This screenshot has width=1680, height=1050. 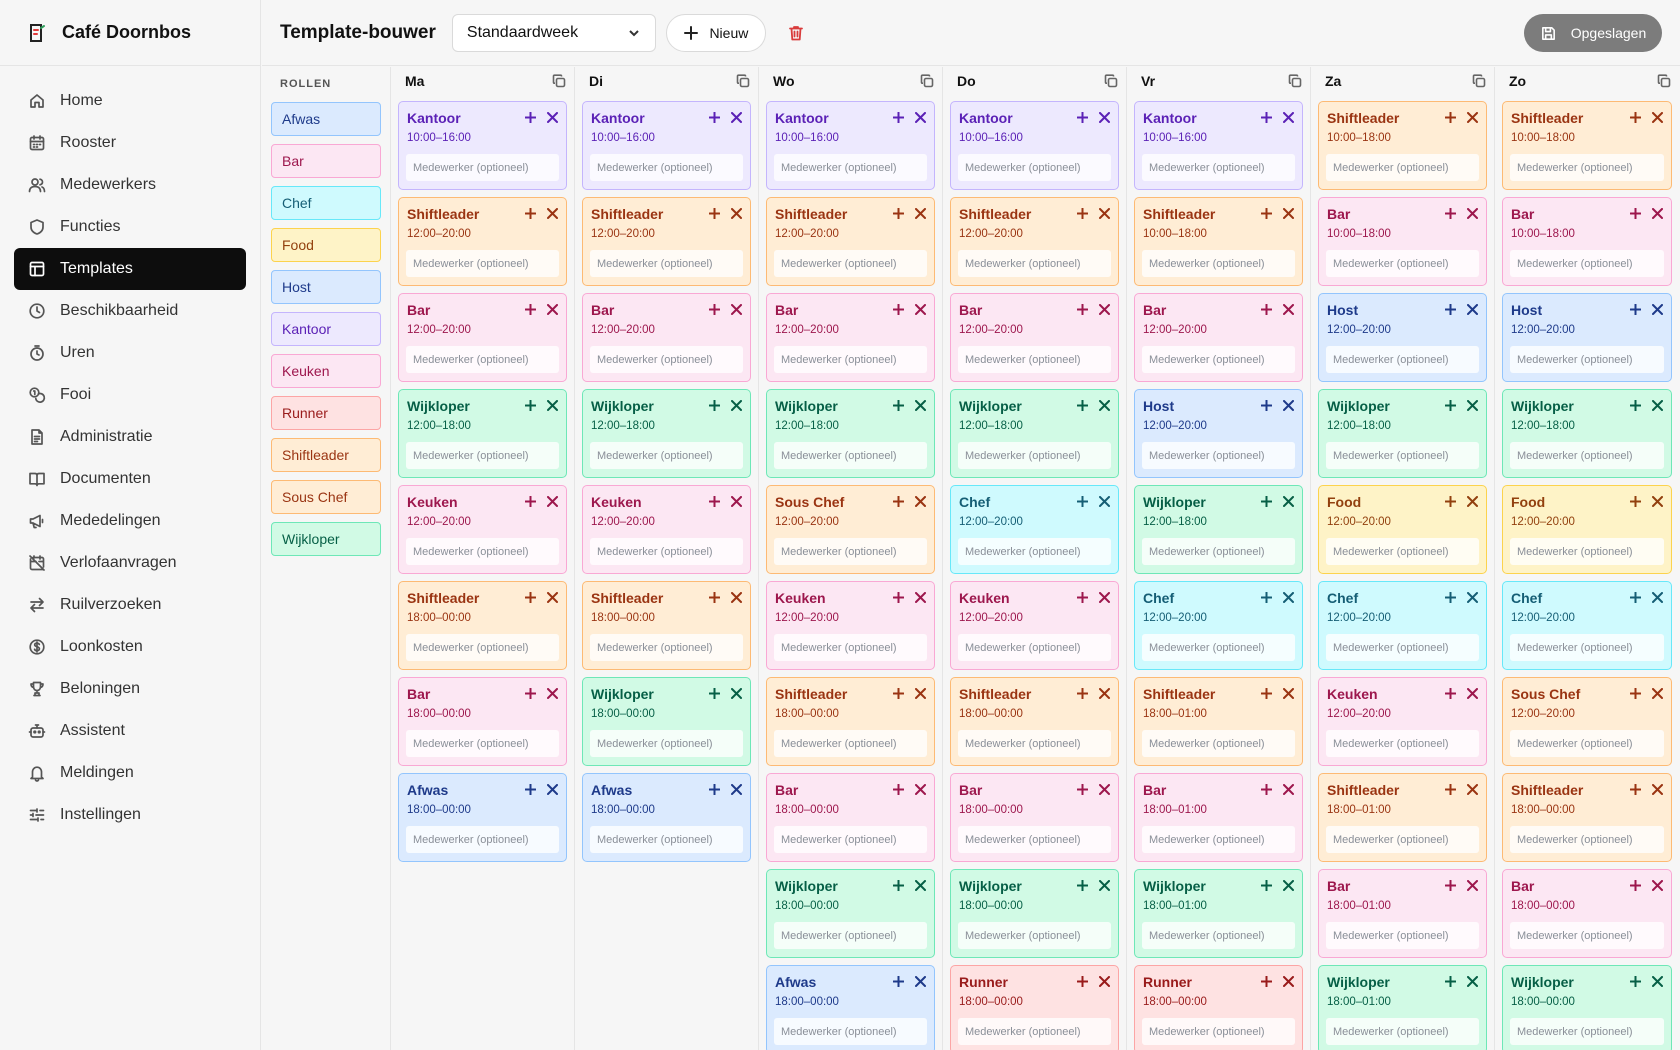 I want to click on sidebar-item-templates: Templates, so click(x=130, y=269).